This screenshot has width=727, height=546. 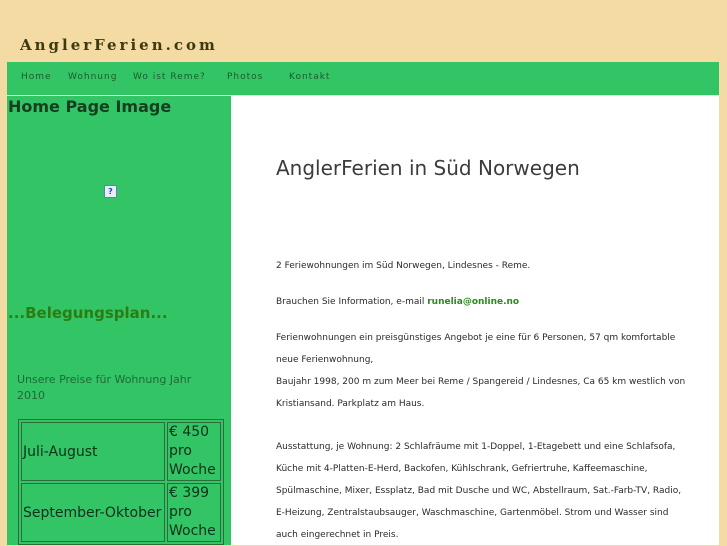 I want to click on table-row: September-Oktober € 399 pro Woche, so click(x=121, y=512).